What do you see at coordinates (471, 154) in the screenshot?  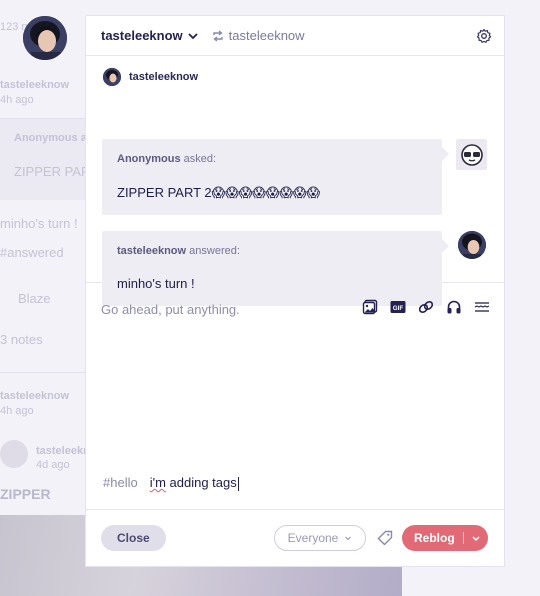 I see `anonymous-avatar` at bounding box center [471, 154].